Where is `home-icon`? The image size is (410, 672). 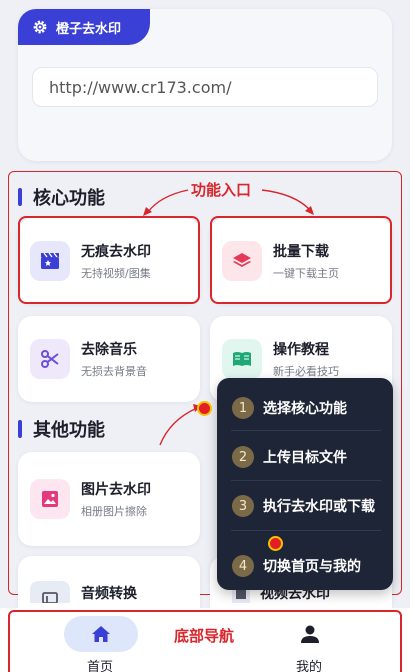
home-icon is located at coordinates (101, 634).